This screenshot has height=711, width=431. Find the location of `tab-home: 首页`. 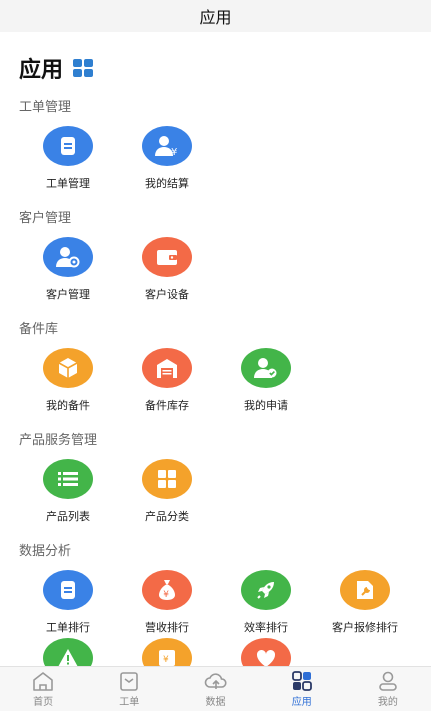

tab-home: 首页 is located at coordinates (43, 689).